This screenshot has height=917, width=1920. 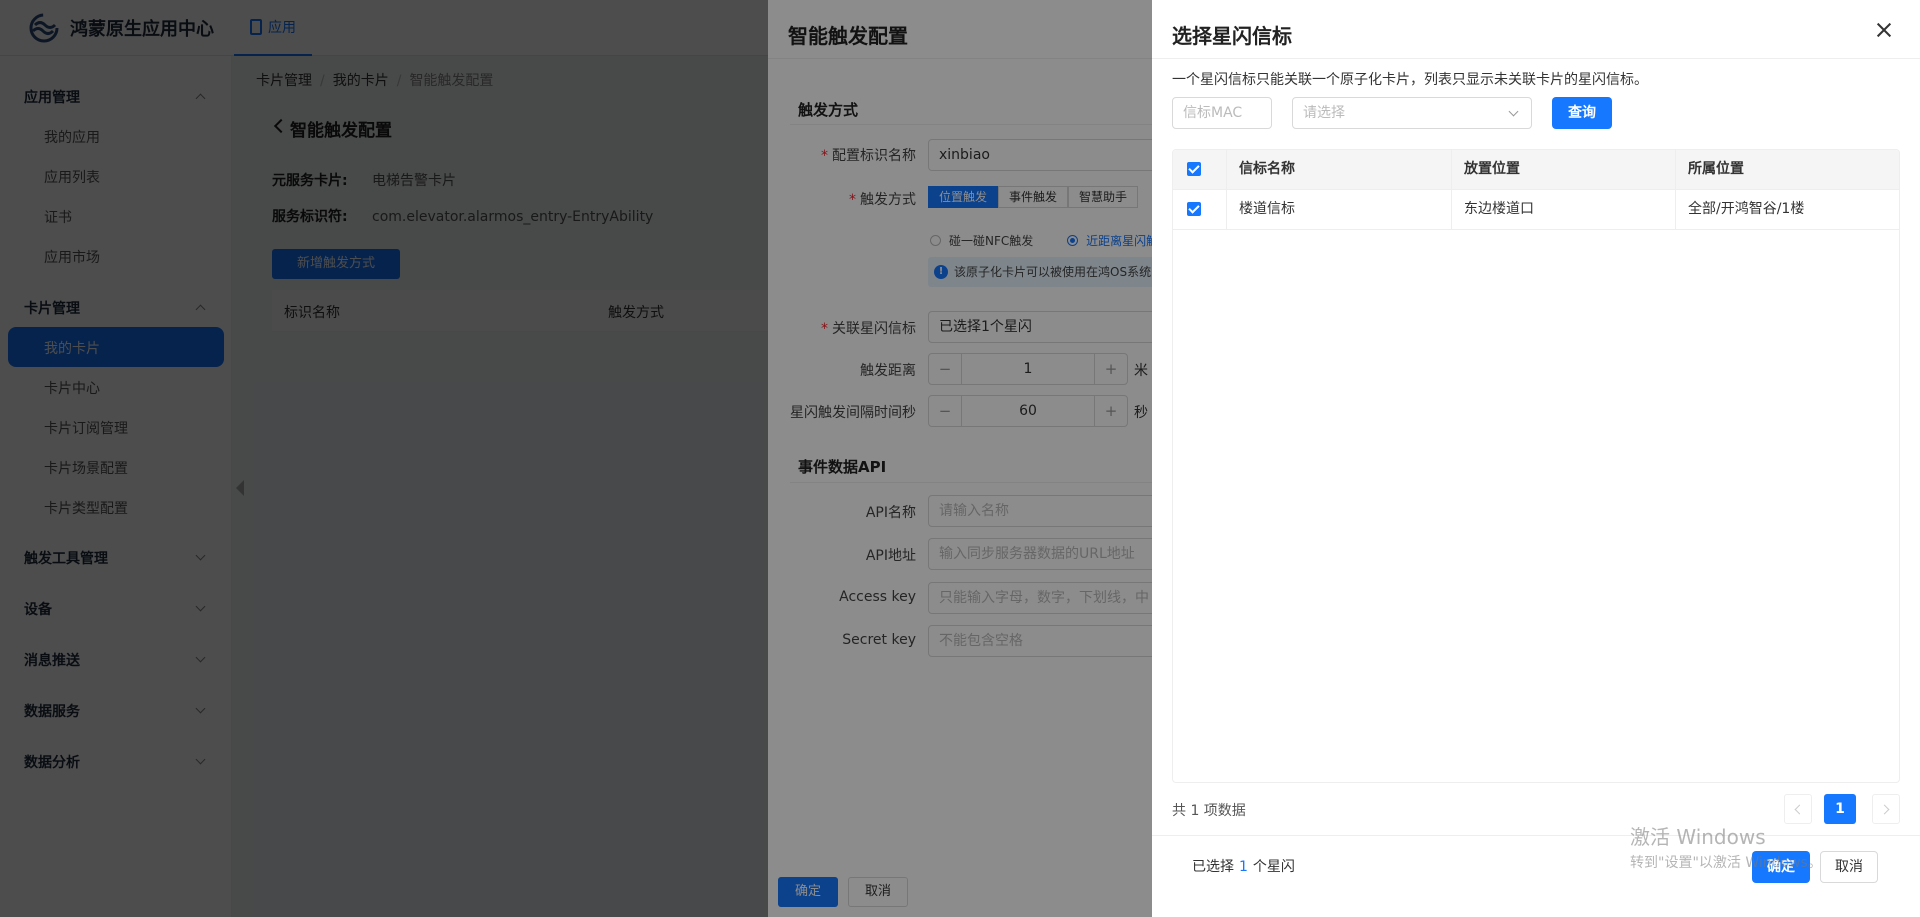 I want to click on total-count: 共 1 项数据, so click(x=1209, y=811).